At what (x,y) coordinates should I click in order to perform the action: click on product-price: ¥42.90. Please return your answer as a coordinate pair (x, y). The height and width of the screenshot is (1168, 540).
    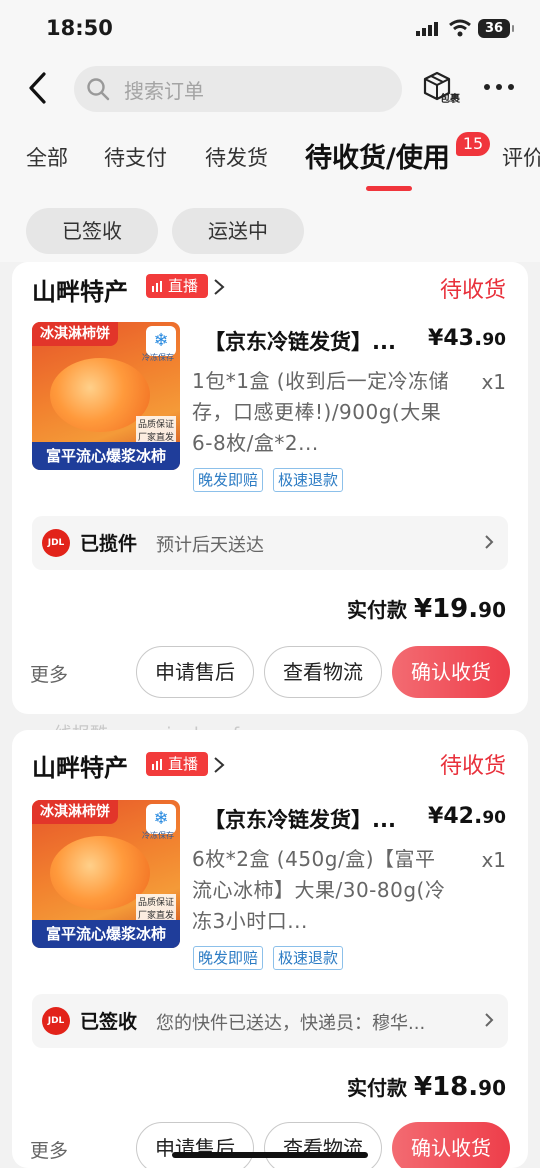
    Looking at the image, I should click on (467, 816).